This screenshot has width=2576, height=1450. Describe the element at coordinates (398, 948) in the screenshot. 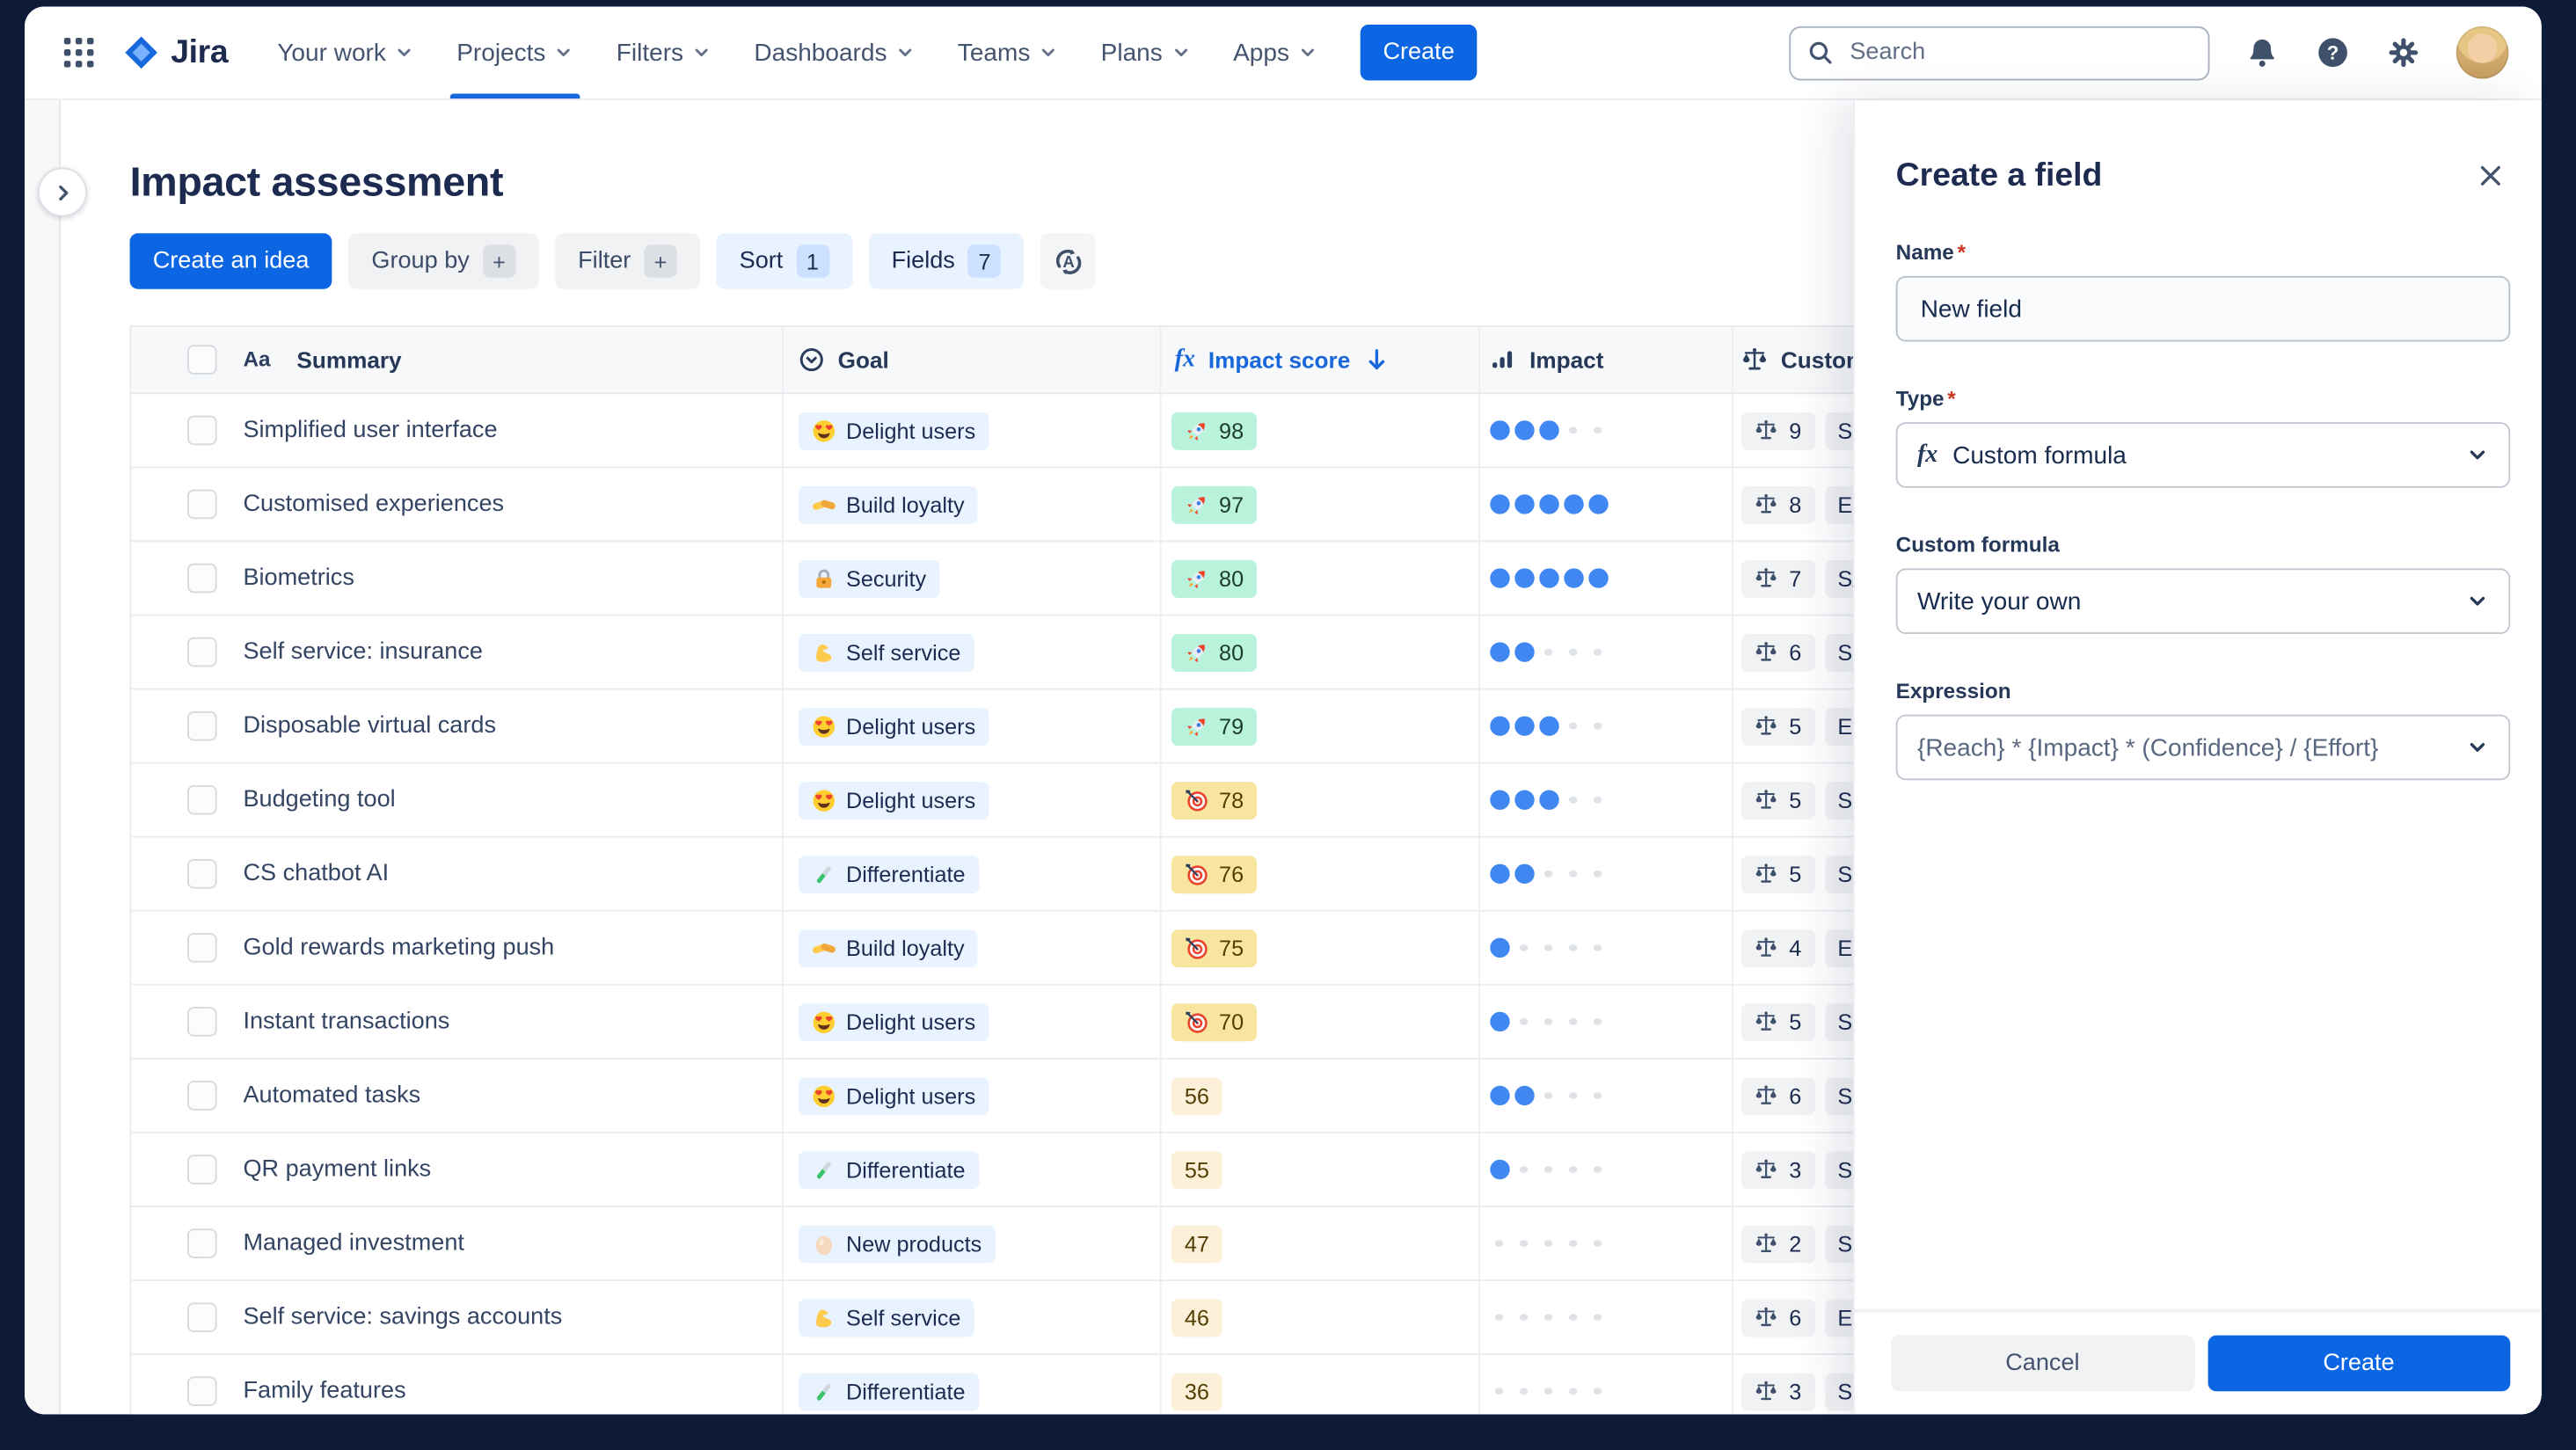

I see `idea-summary: Gold rewards marketing push` at that location.